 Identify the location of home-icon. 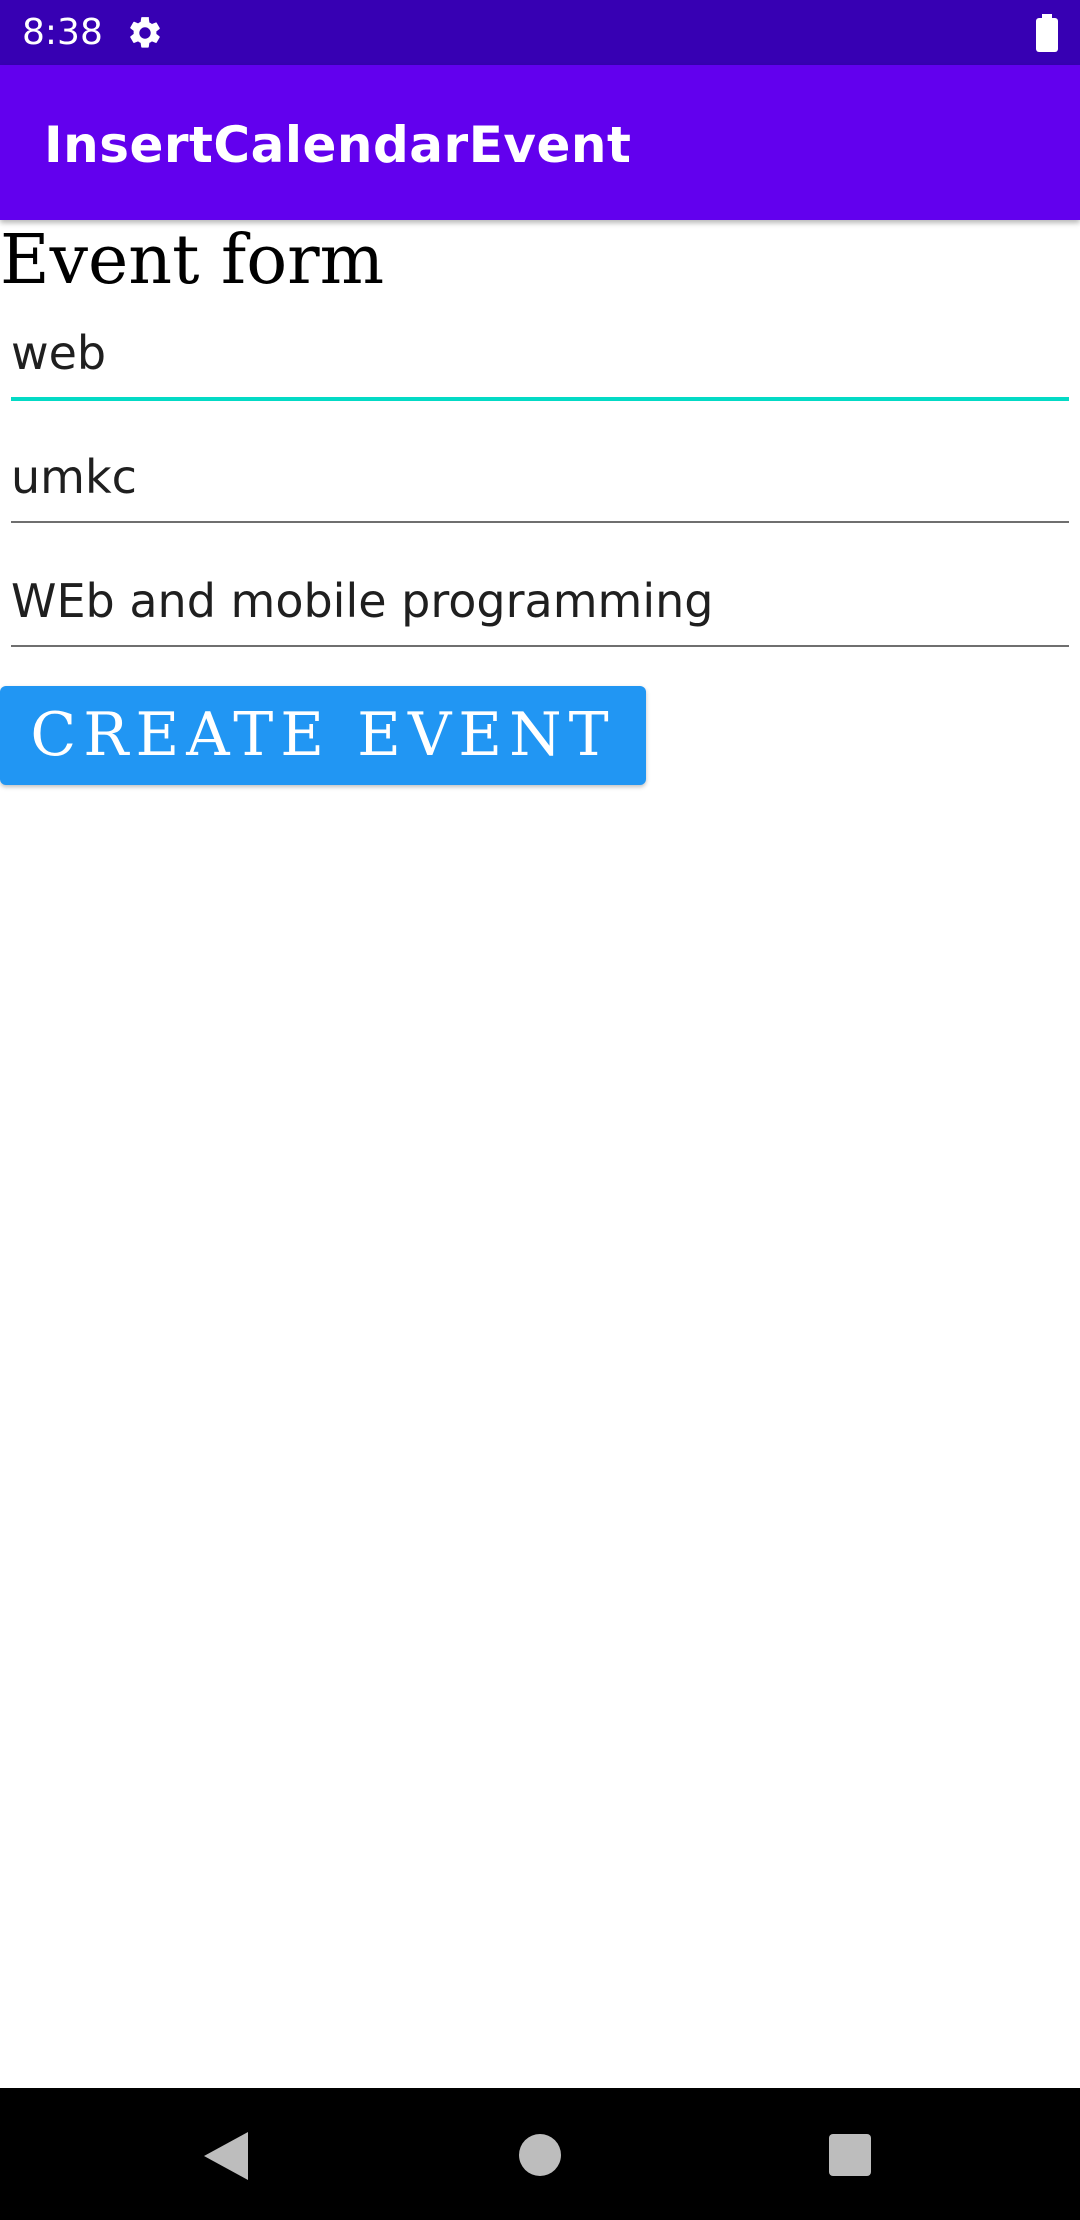
(540, 2155).